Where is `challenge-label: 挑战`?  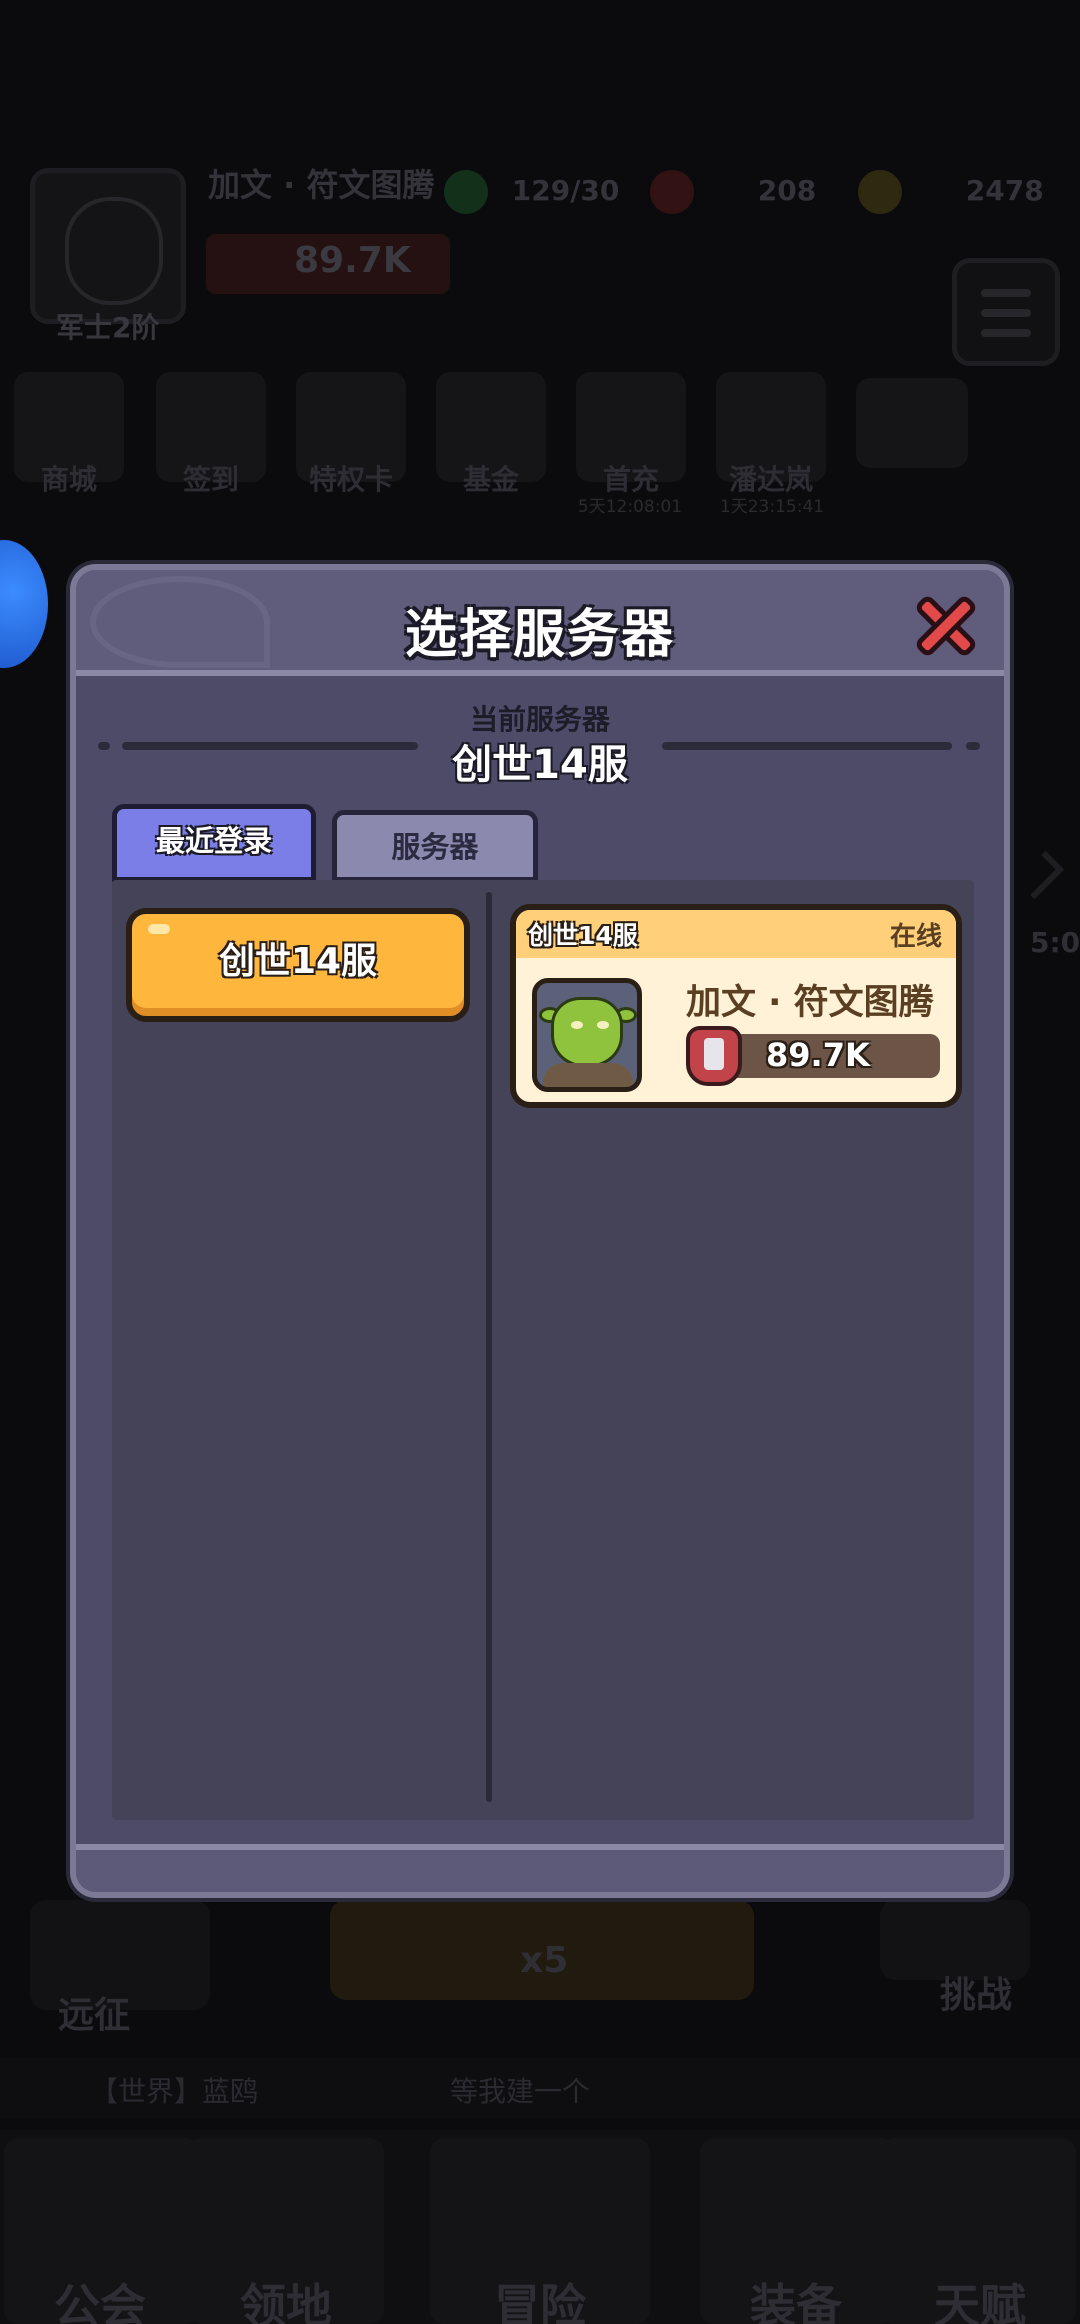
challenge-label: 挑战 is located at coordinates (976, 1995).